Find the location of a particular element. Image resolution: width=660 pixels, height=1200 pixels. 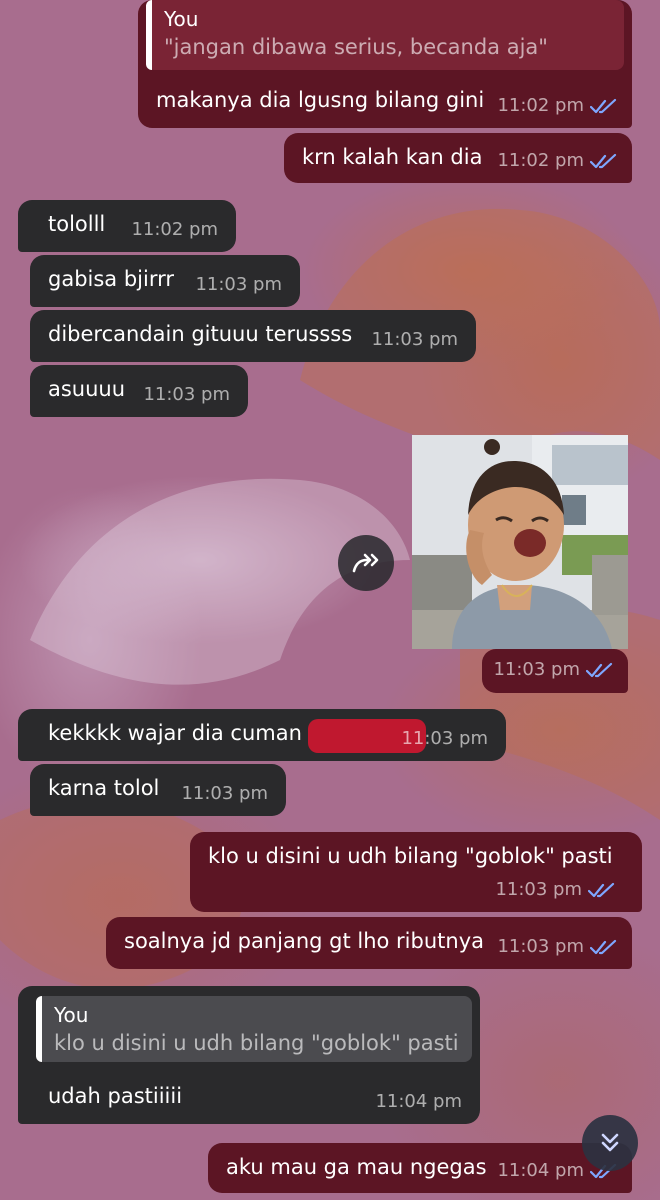

photo-message is located at coordinates (520, 542).